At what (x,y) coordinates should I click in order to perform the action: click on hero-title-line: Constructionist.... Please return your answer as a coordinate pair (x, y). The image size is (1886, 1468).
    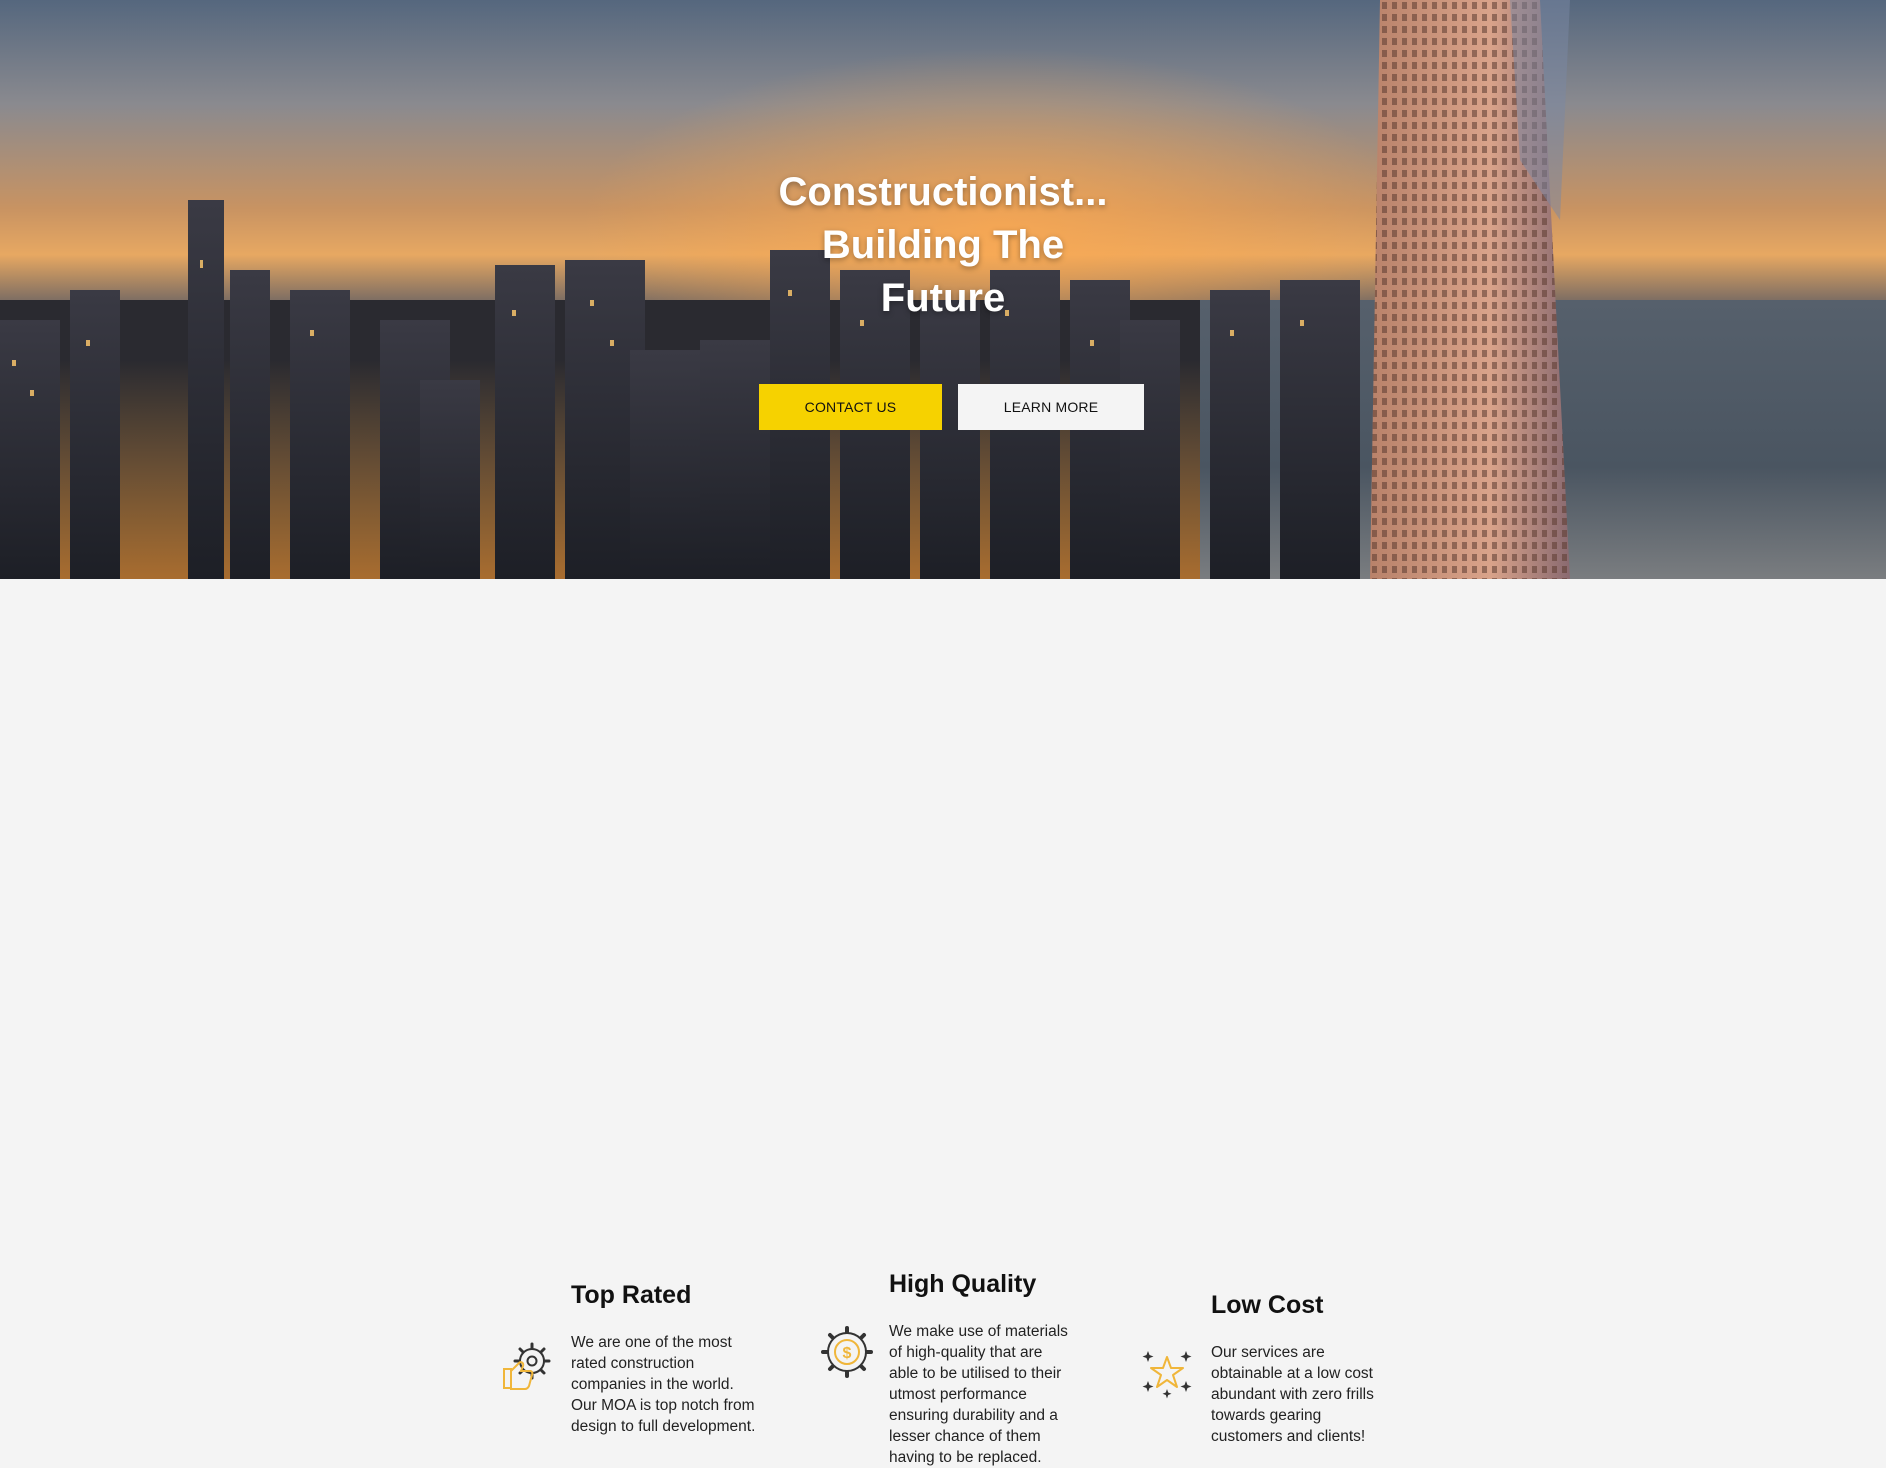
    Looking at the image, I should click on (943, 192).